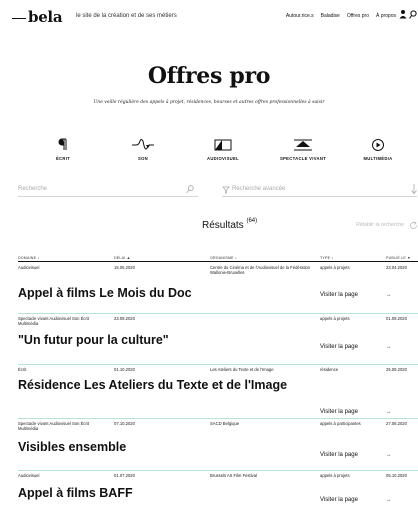 This screenshot has width=418, height=519. What do you see at coordinates (252, 221) in the screenshot?
I see `results-count: (64)` at bounding box center [252, 221].